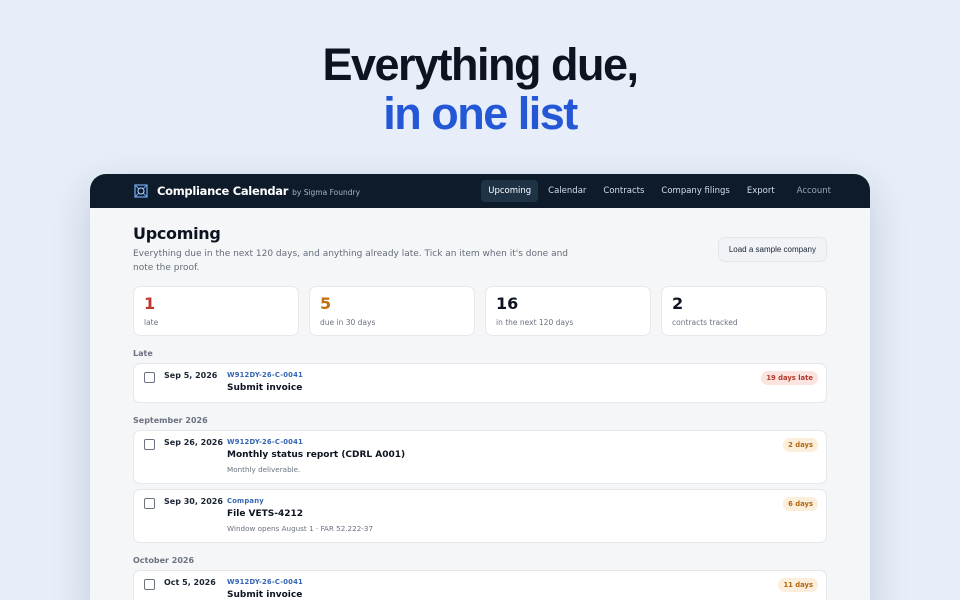 Image resolution: width=960 pixels, height=600 pixels. I want to click on item-due-date: Oct 5, 2026, so click(190, 582).